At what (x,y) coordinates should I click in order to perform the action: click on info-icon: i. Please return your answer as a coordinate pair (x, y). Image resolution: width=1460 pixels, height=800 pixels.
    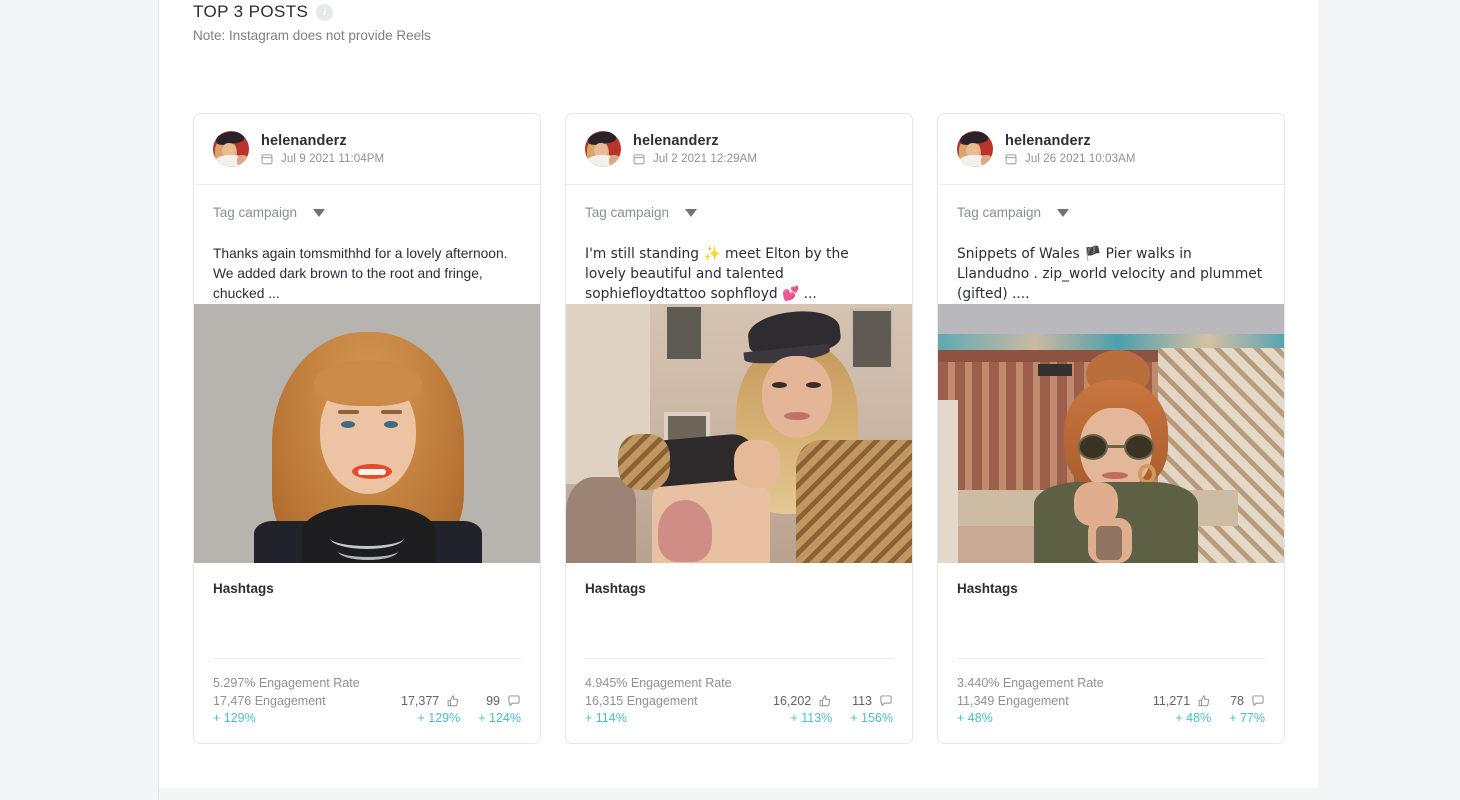
    Looking at the image, I should click on (325, 12).